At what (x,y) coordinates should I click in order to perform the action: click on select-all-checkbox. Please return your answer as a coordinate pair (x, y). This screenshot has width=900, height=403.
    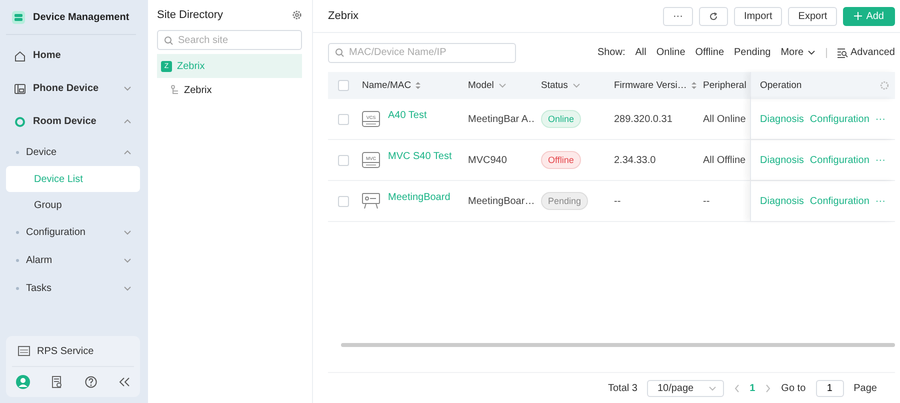
    Looking at the image, I should click on (343, 85).